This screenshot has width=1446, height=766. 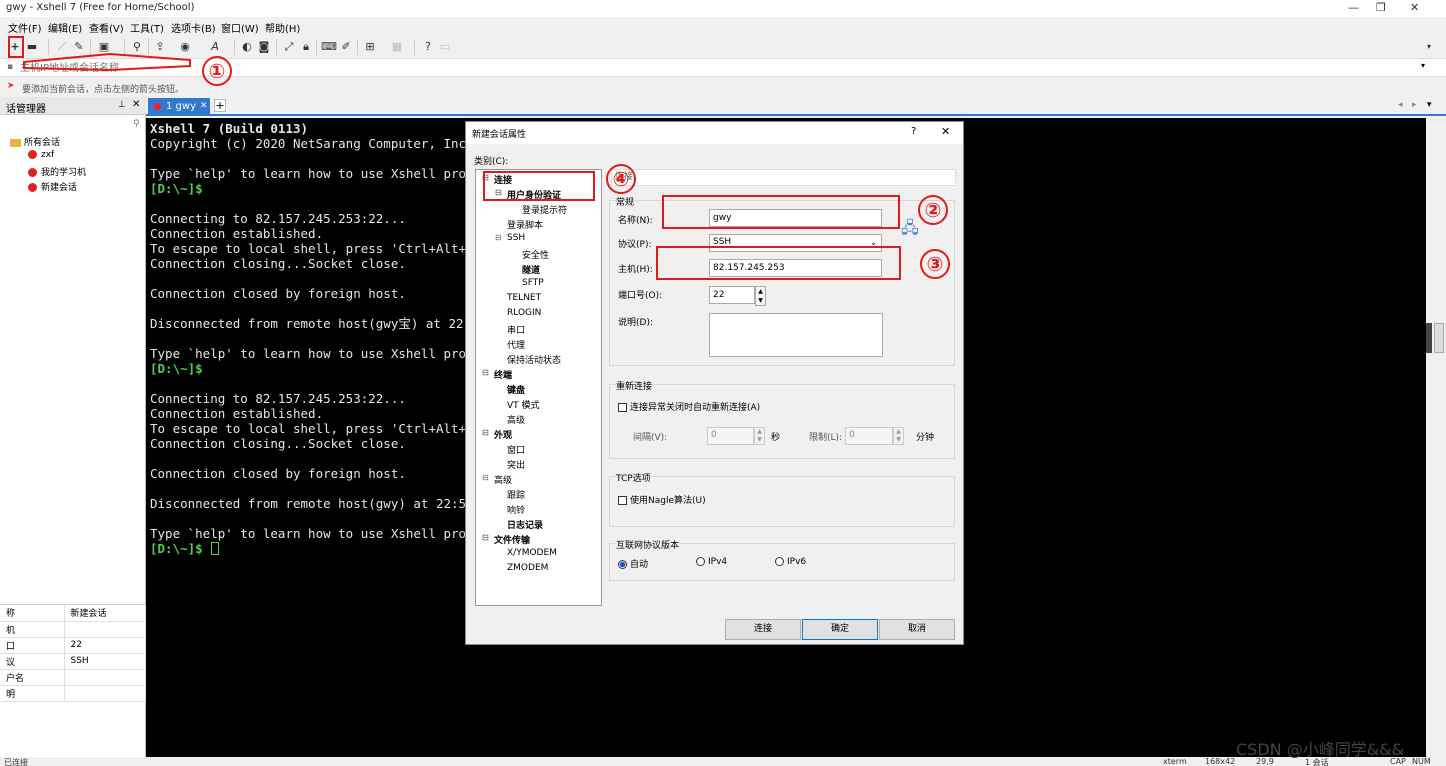 I want to click on tree-item: 串口, so click(x=516, y=329).